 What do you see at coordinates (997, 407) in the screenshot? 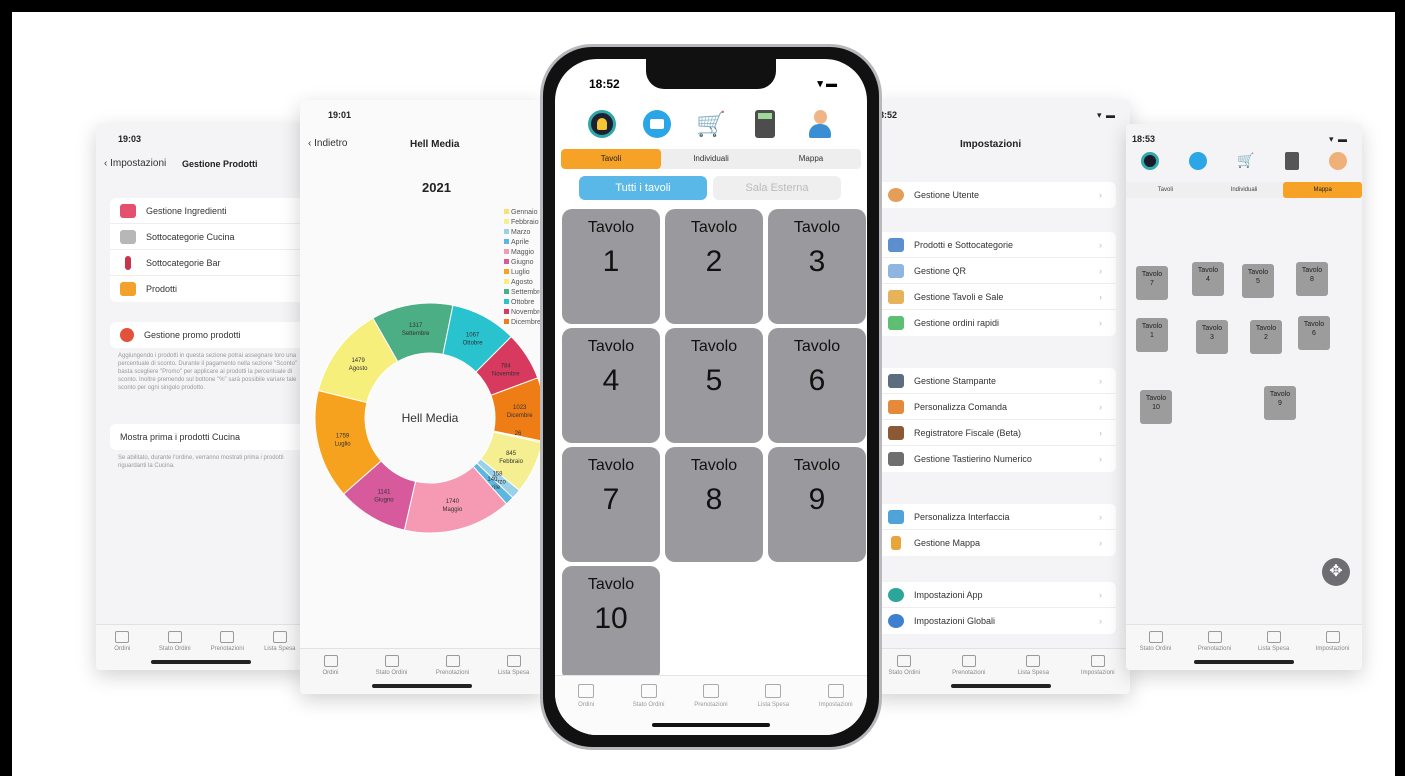
I see `settings-item-comanda: Personalizza Comanda ›` at bounding box center [997, 407].